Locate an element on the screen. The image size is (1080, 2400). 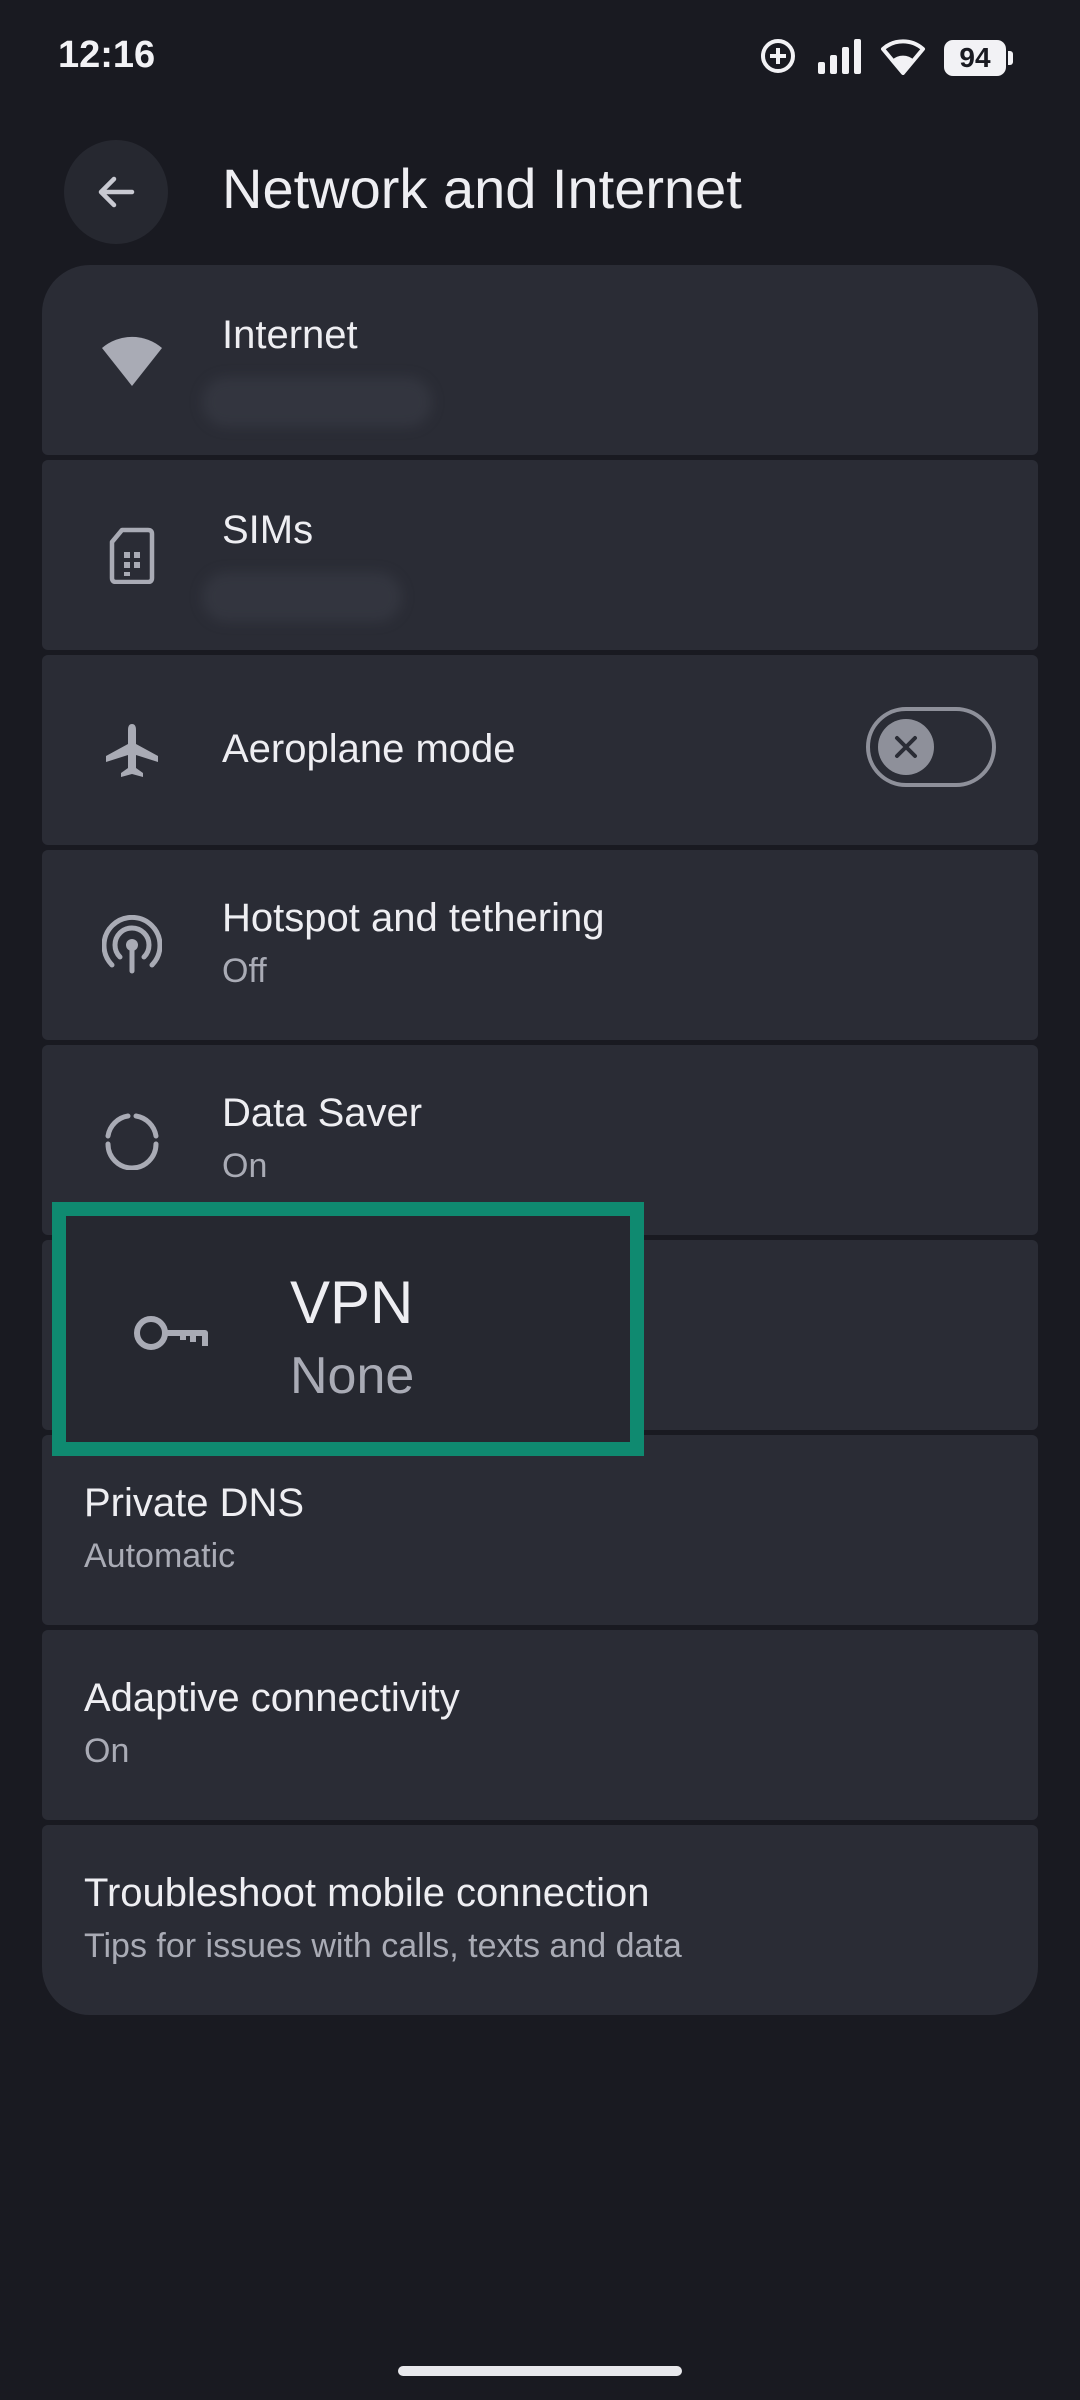
home-indicator is located at coordinates (540, 2371).